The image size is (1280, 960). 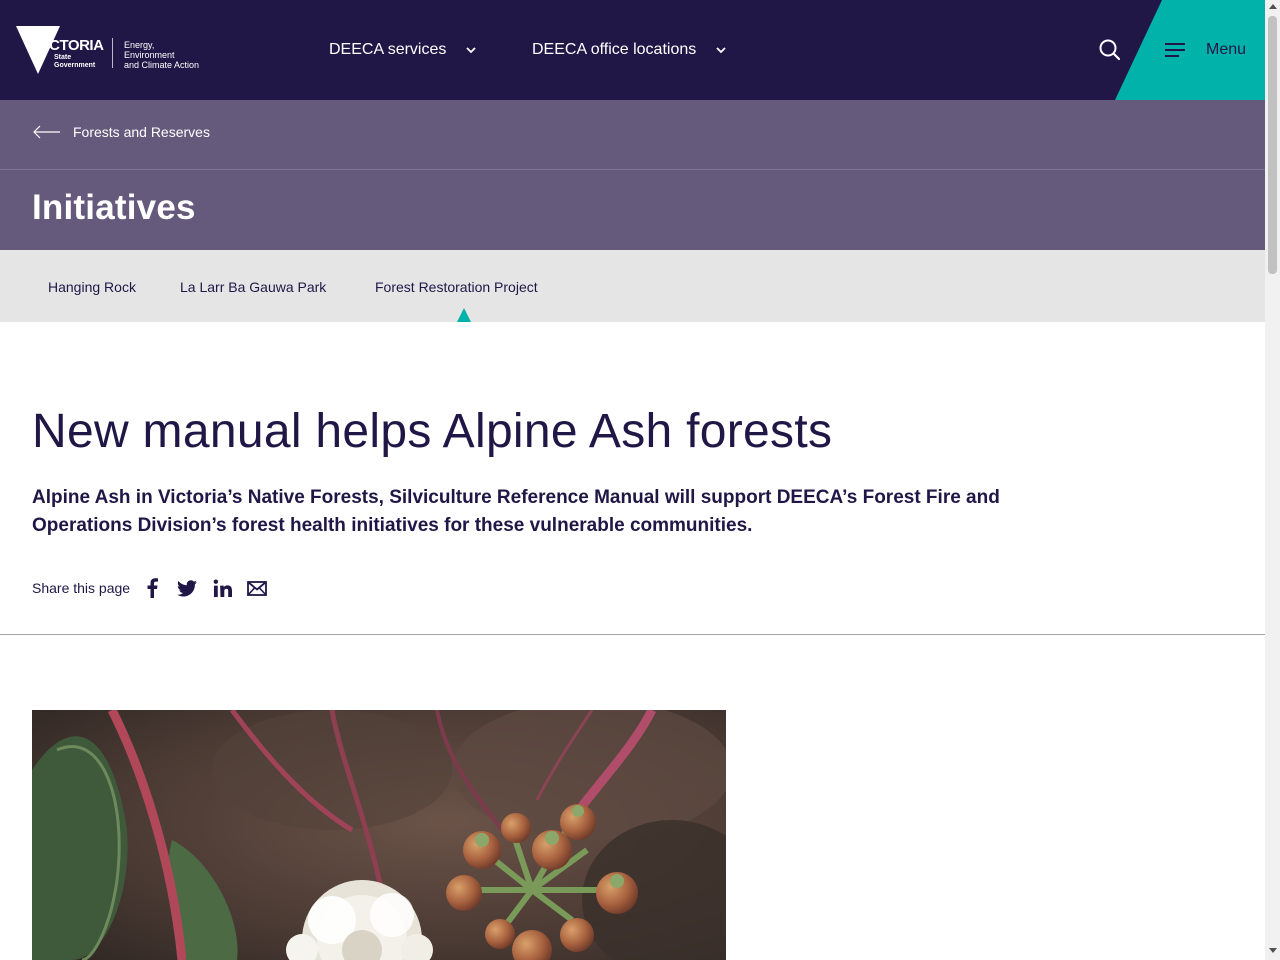 I want to click on active-tab-indicator, so click(x=464, y=315).